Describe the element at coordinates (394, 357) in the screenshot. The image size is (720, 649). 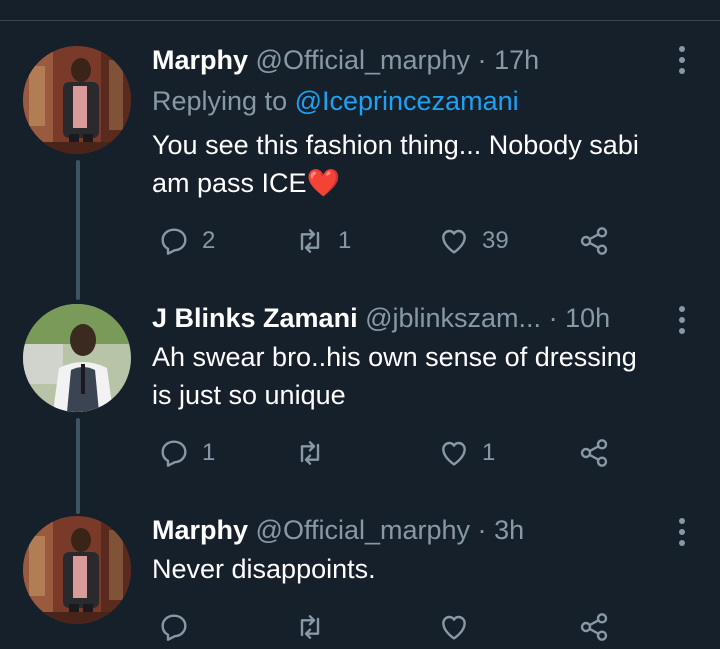
I see `tweet-text-line: Ah swear bro..his own sense of dressing` at that location.